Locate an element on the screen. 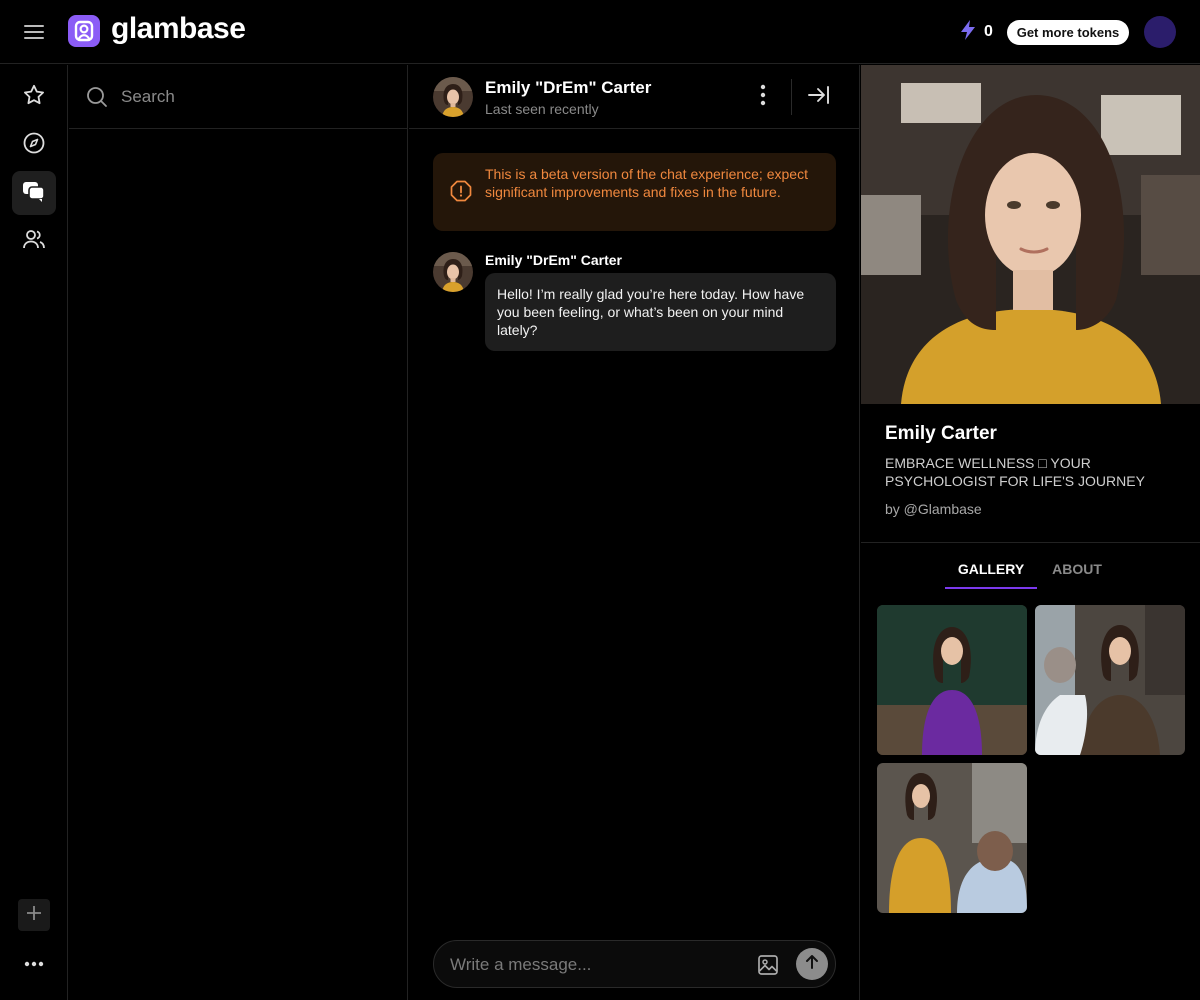 This screenshot has width=1200, height=1000. more-options-button is located at coordinates (34, 963).